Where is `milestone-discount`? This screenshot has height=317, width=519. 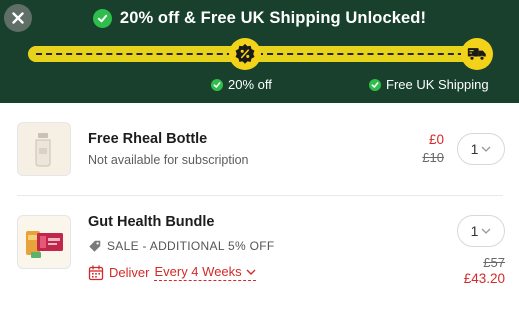 milestone-discount is located at coordinates (245, 54).